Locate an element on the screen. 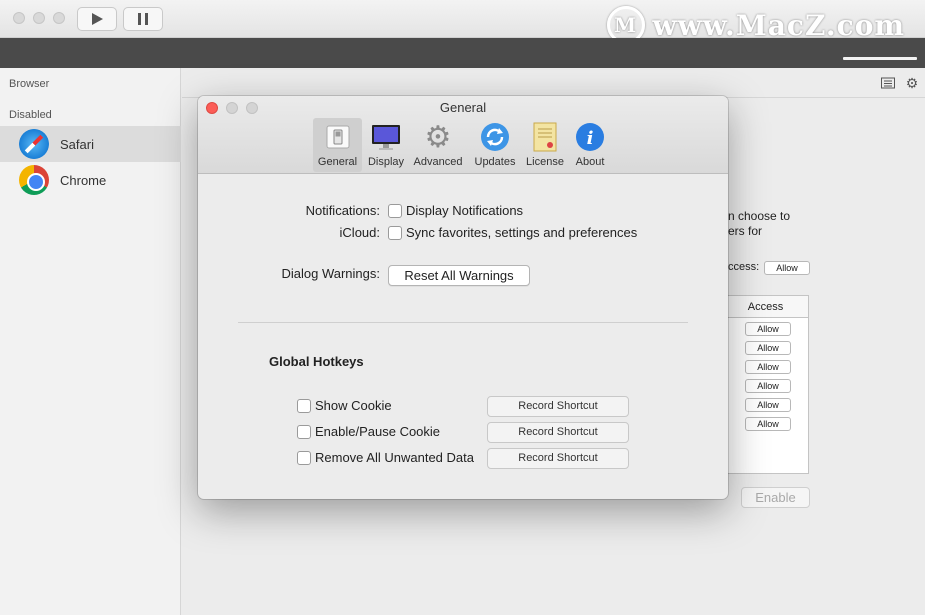 The image size is (925, 615). pause-icon is located at coordinates (143, 19).